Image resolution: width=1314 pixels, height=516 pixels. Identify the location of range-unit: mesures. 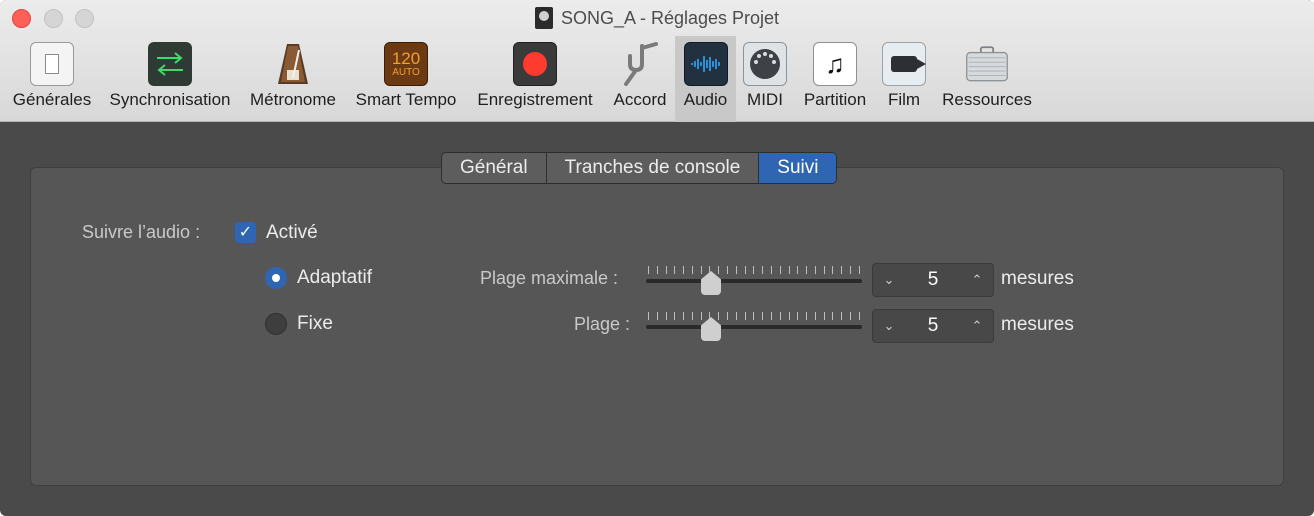
(1037, 324).